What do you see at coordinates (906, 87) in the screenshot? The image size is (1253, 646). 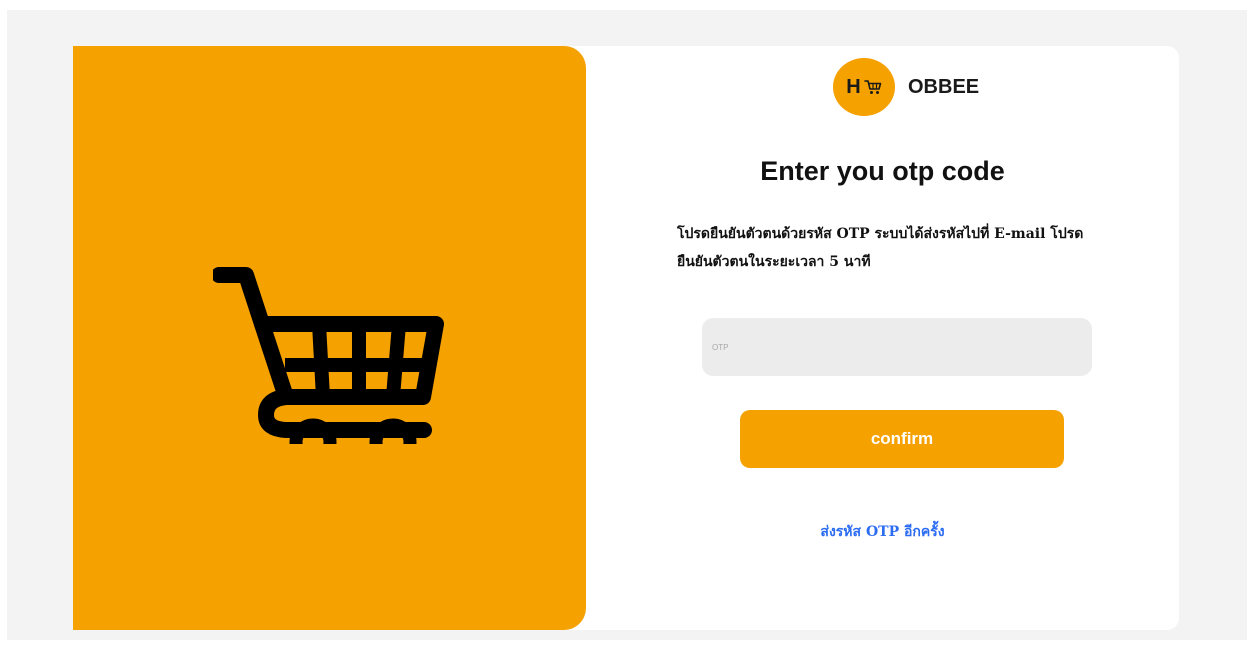 I see `brand: H OBBEE` at bounding box center [906, 87].